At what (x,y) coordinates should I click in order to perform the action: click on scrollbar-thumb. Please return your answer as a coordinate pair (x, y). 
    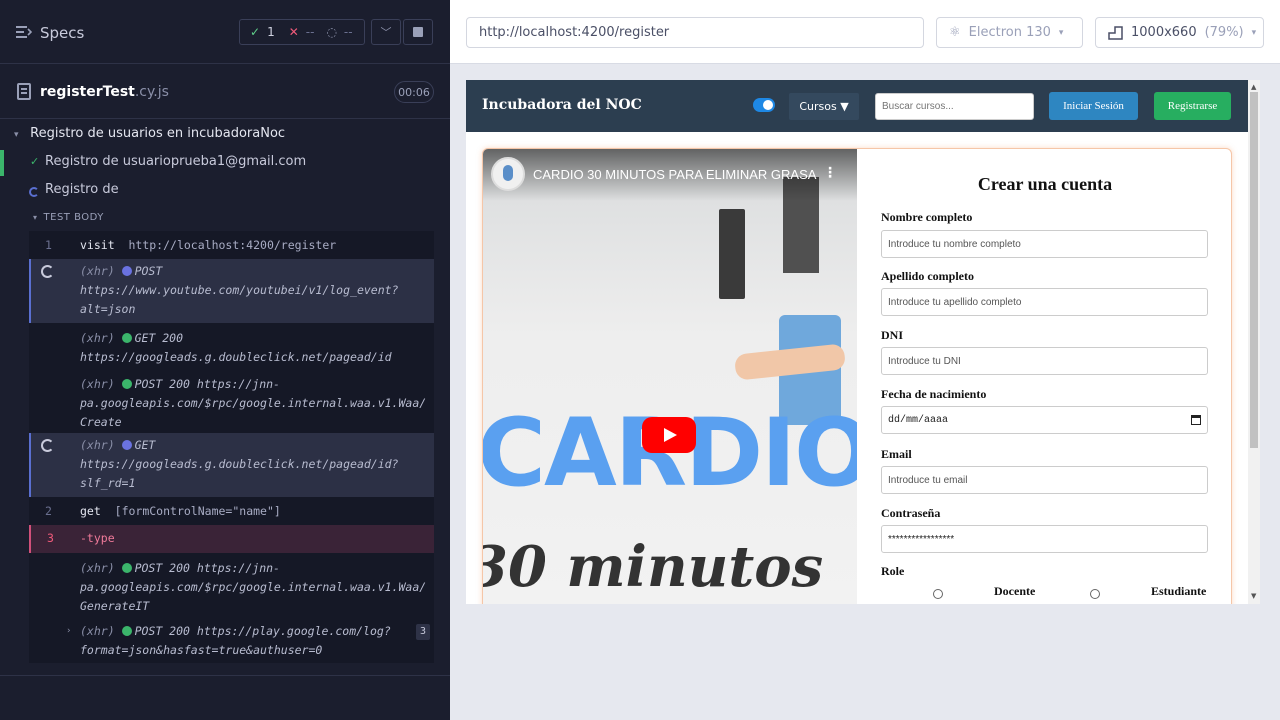
    Looking at the image, I should click on (1254, 270).